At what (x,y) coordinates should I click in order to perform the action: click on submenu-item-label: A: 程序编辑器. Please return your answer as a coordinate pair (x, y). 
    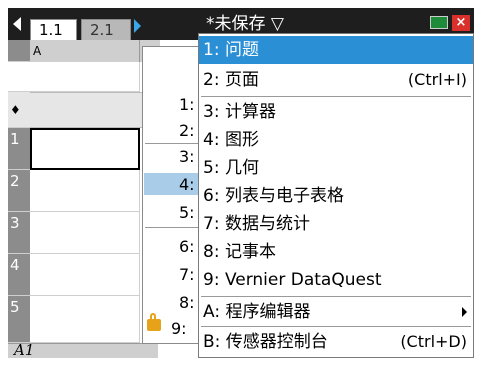
    Looking at the image, I should click on (257, 312).